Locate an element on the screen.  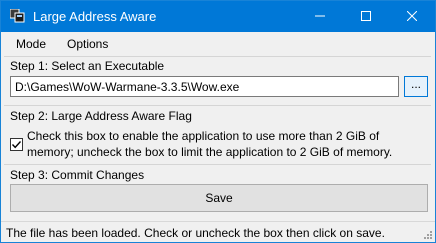
window-title: Large Address Aware is located at coordinates (95, 16).